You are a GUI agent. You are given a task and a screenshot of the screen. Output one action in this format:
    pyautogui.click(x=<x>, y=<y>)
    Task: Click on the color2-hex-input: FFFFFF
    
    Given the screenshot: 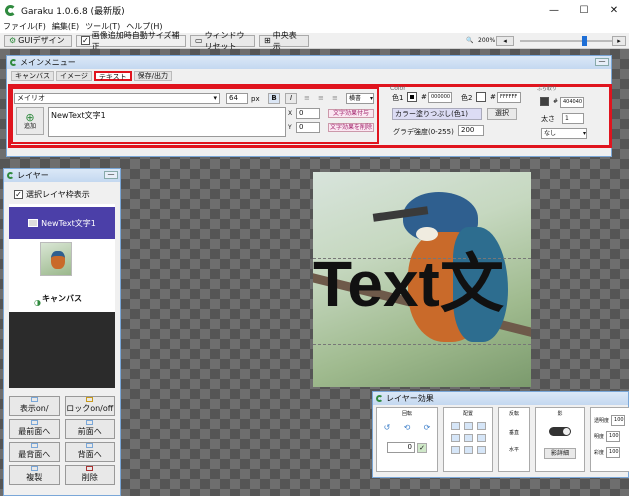 What is the action you would take?
    pyautogui.click(x=509, y=97)
    